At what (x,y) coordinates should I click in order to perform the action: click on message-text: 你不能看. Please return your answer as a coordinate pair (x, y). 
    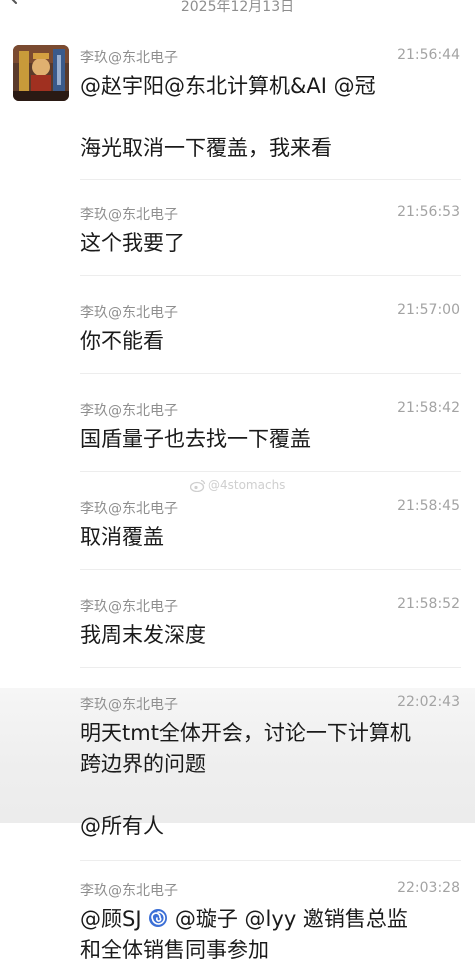
    Looking at the image, I should click on (122, 341).